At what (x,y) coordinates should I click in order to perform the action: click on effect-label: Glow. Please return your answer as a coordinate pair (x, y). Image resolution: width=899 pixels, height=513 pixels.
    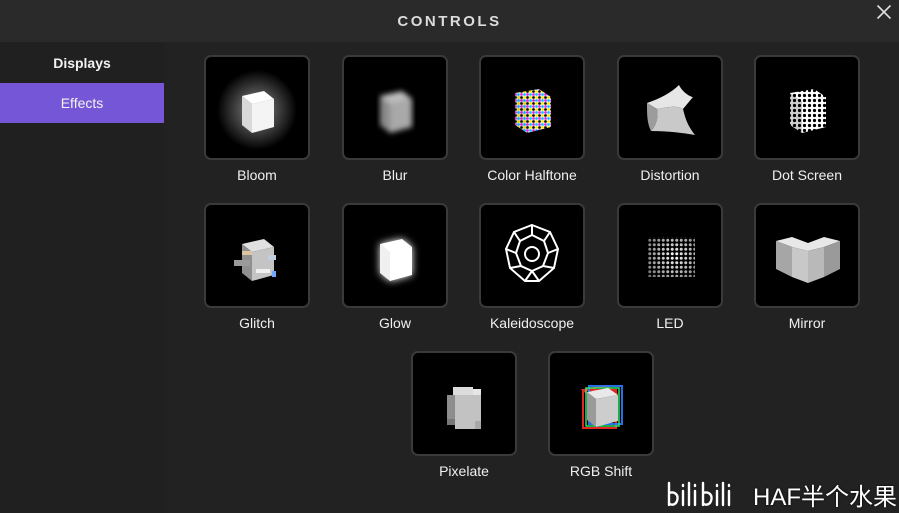
    Looking at the image, I should click on (395, 323).